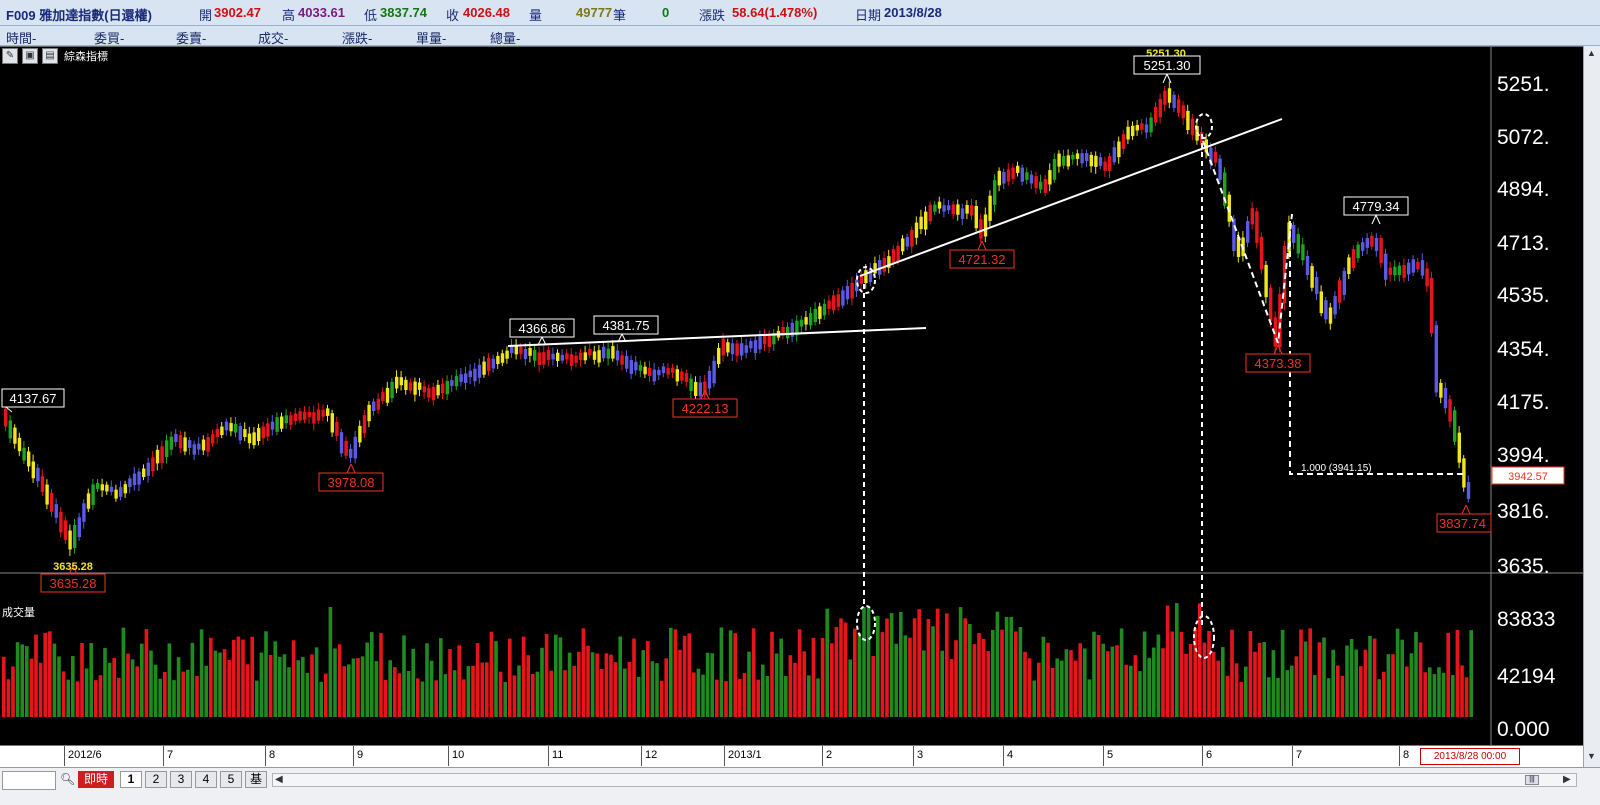 This screenshot has height=805, width=1600. I want to click on menu-bid: 委買-, so click(109, 37).